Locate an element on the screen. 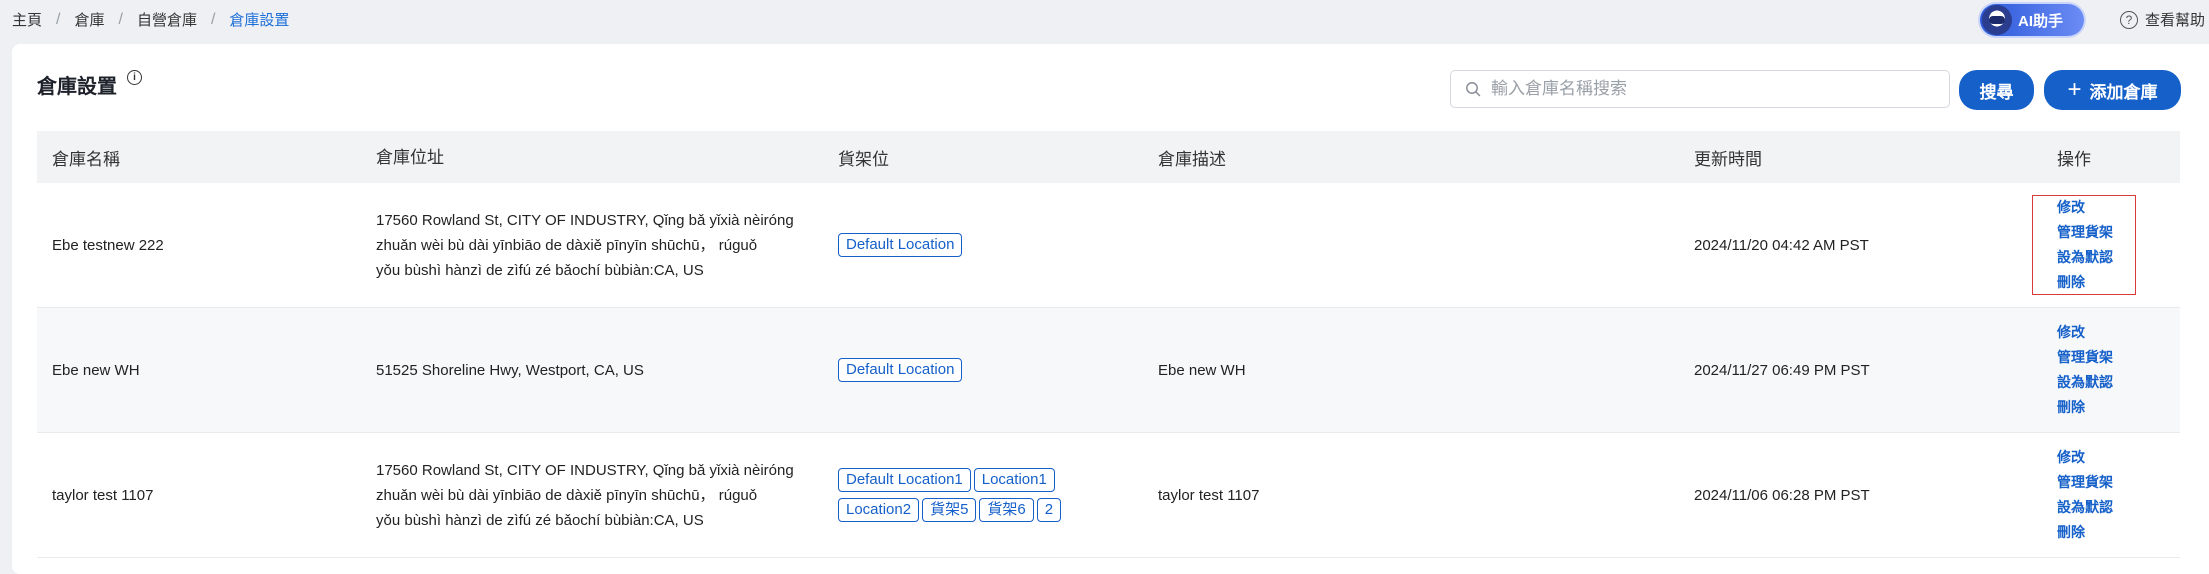  plus-icon: + is located at coordinates (2074, 89).